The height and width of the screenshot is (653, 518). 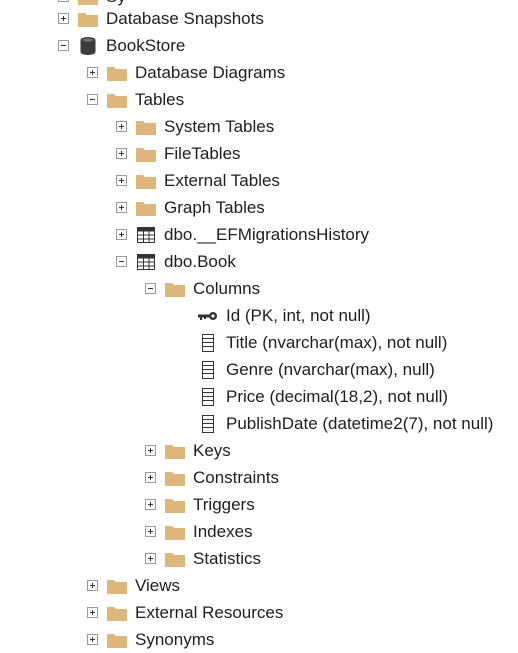 What do you see at coordinates (219, 126) in the screenshot?
I see `tree-node-label: System Tables` at bounding box center [219, 126].